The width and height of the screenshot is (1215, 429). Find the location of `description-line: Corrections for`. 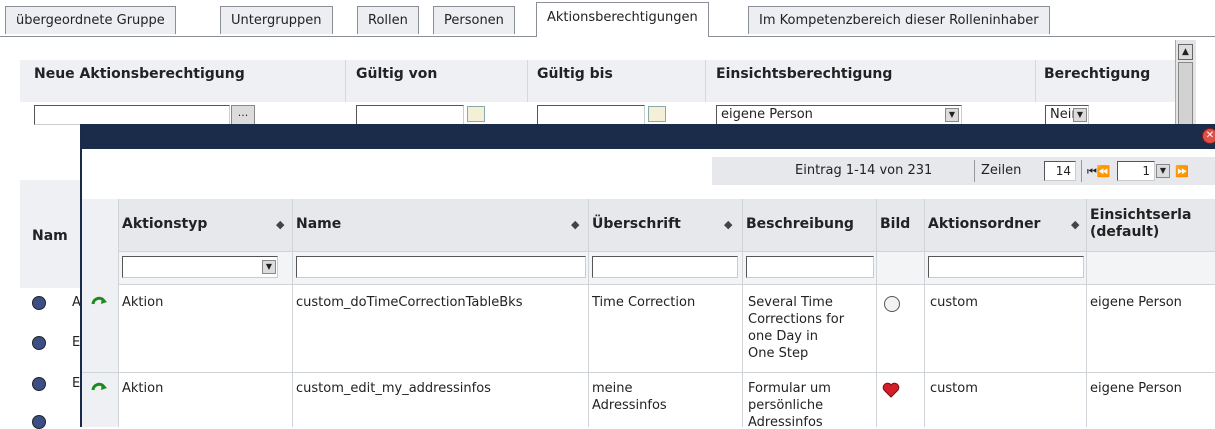

description-line: Corrections for is located at coordinates (796, 319).